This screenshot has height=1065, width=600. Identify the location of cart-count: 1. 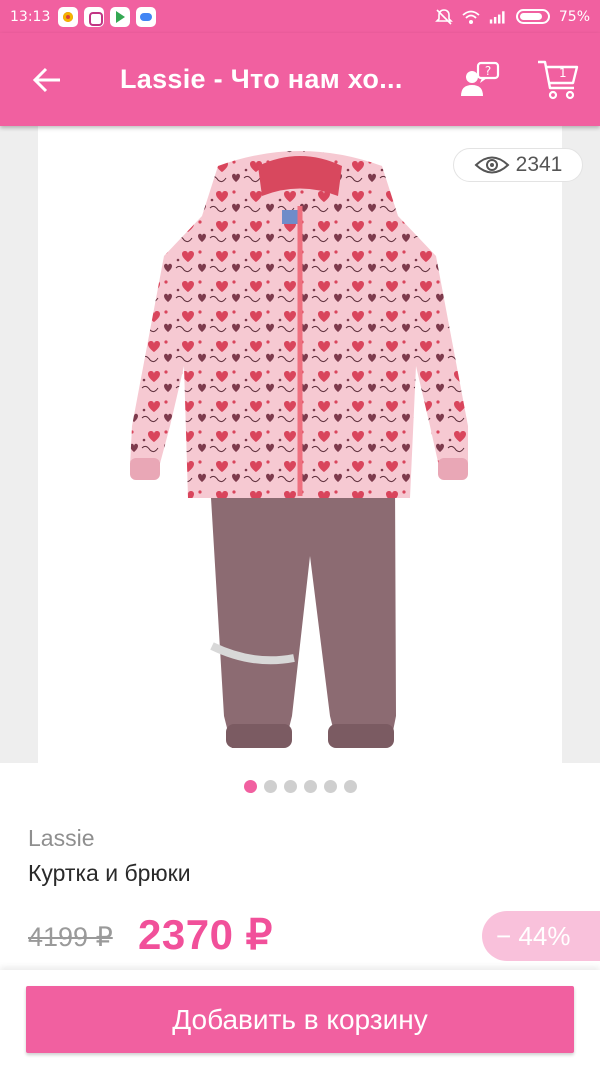
(563, 73).